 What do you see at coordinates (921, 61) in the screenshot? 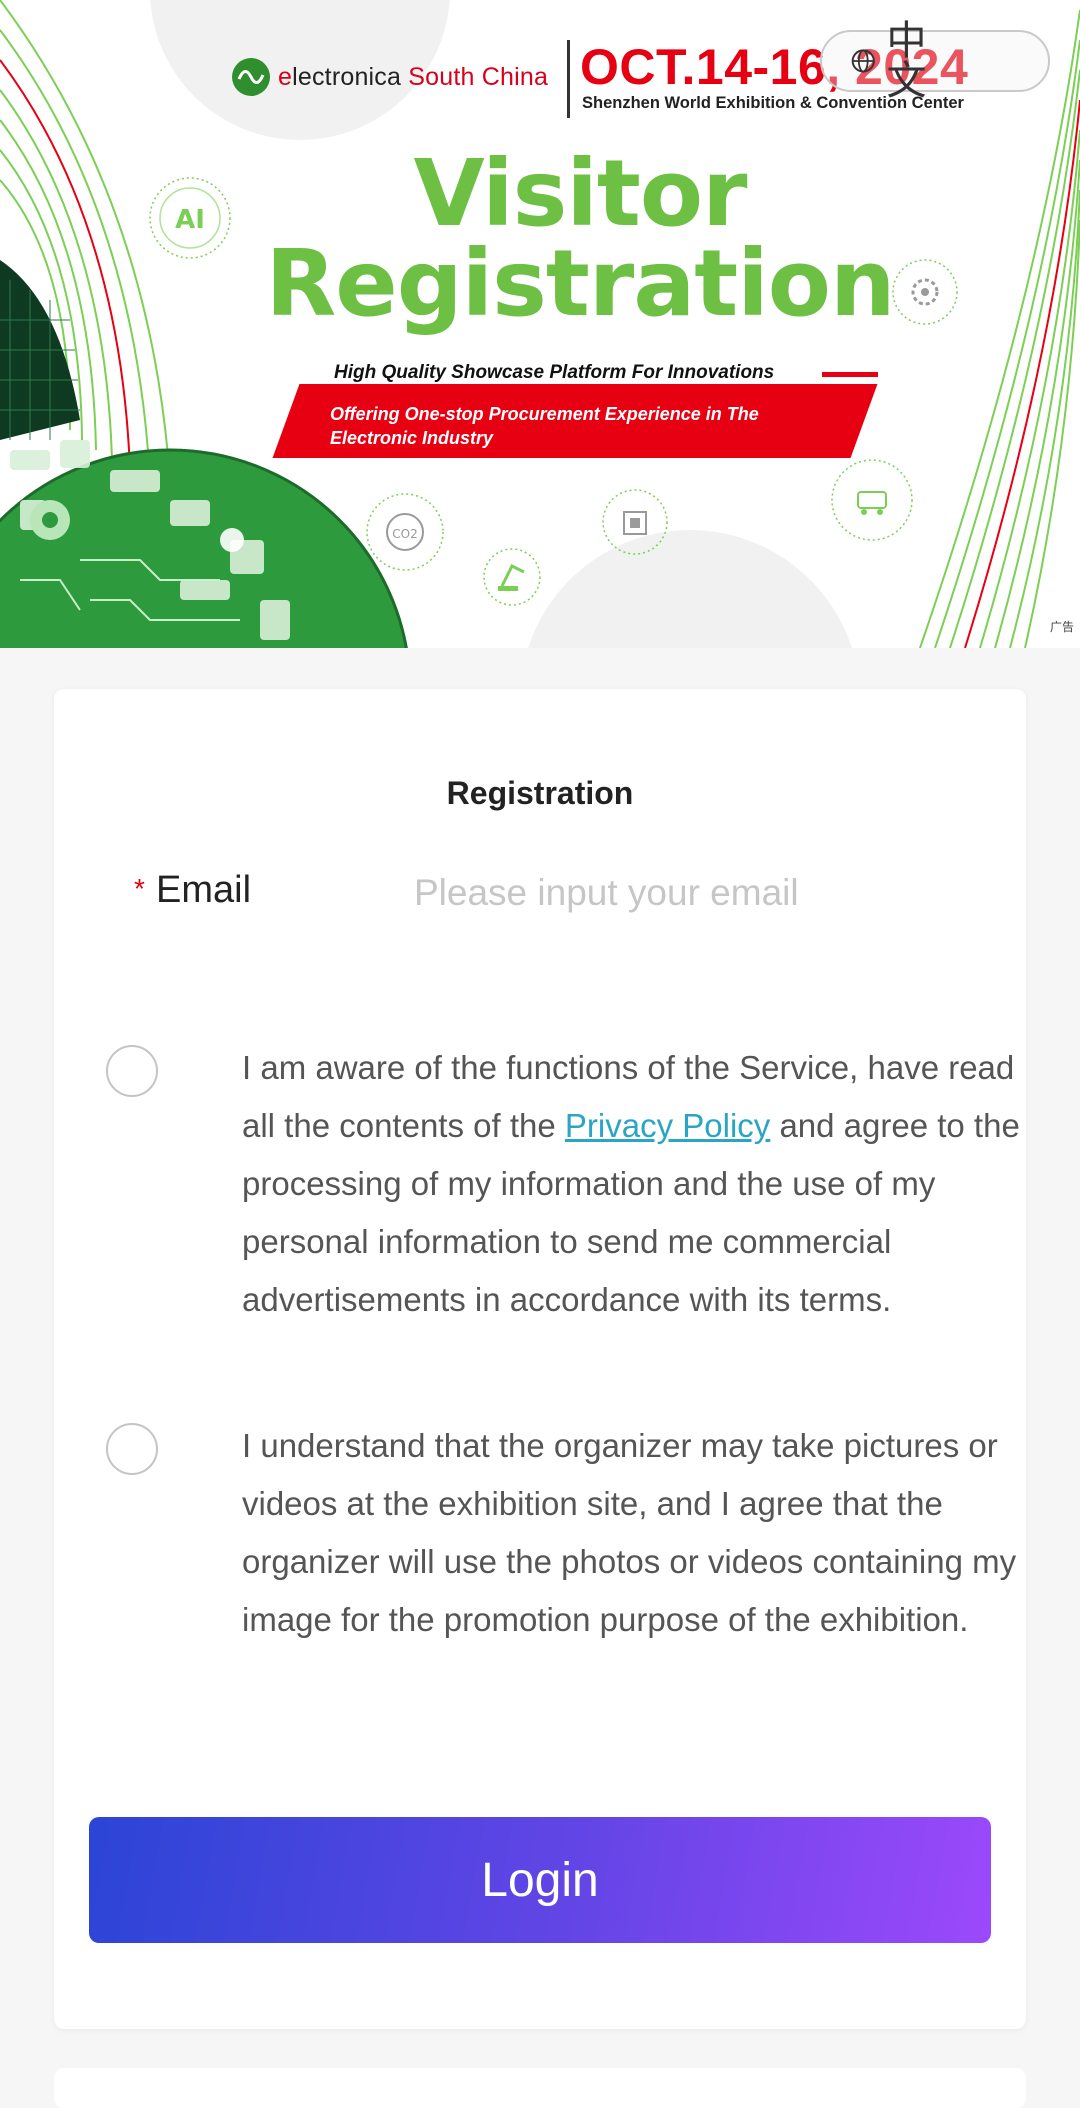
I see `language-label: 中 文` at bounding box center [921, 61].